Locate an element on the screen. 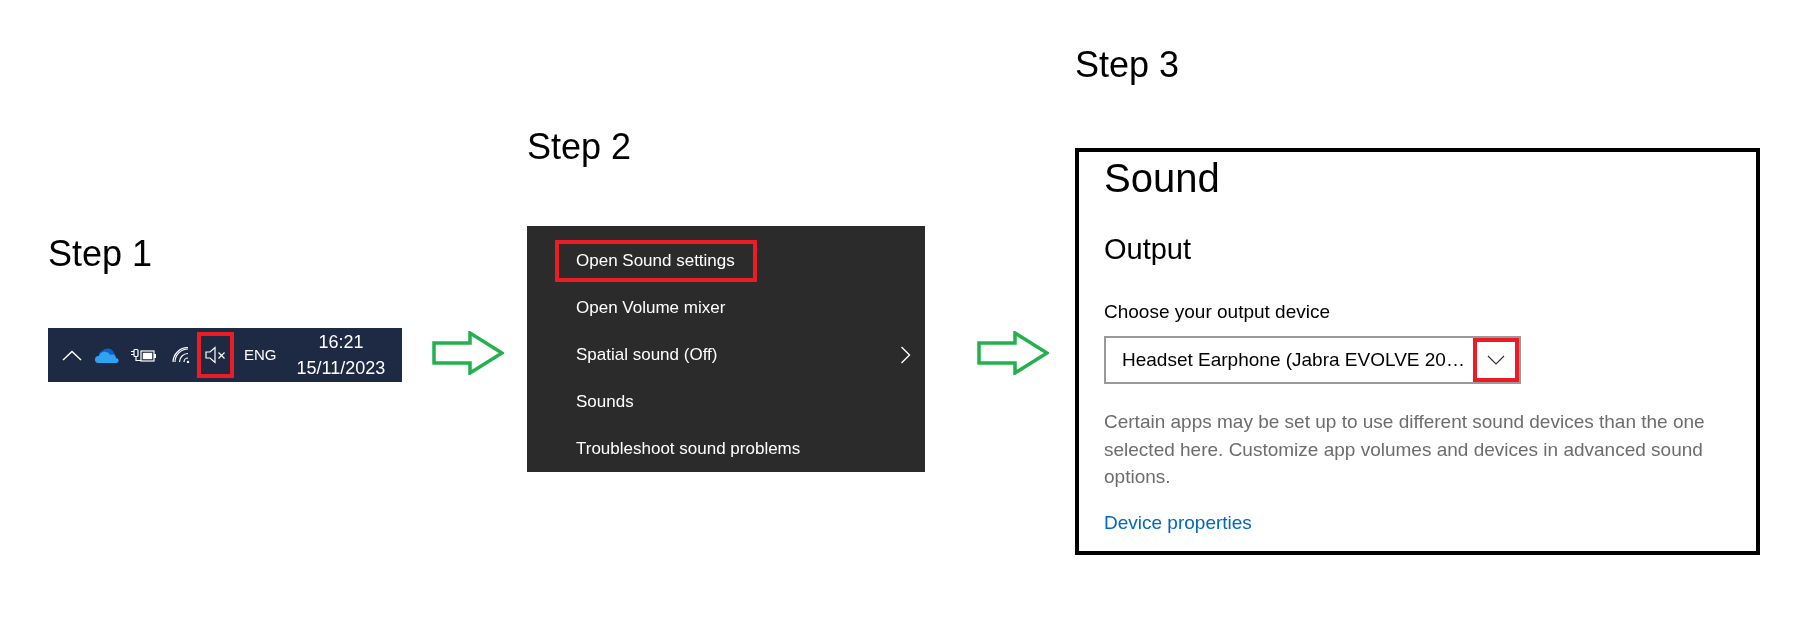  chevron-right-icon is located at coordinates (905, 354).